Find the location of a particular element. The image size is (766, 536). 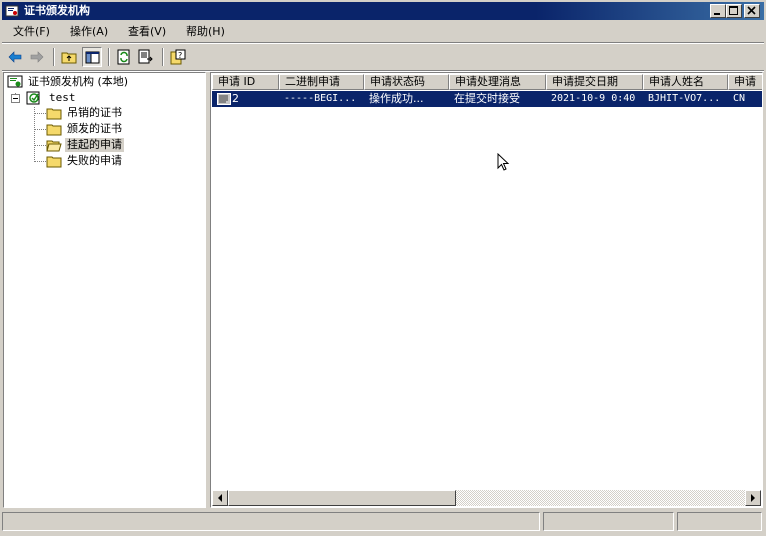

toolbar: ? is located at coordinates (383, 57).